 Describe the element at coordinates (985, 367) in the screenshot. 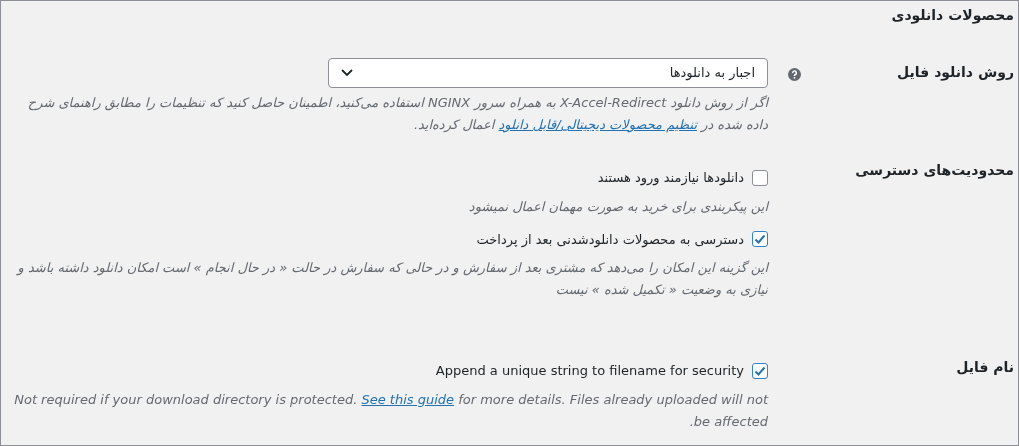

I see `setting-label: نام فایل` at that location.